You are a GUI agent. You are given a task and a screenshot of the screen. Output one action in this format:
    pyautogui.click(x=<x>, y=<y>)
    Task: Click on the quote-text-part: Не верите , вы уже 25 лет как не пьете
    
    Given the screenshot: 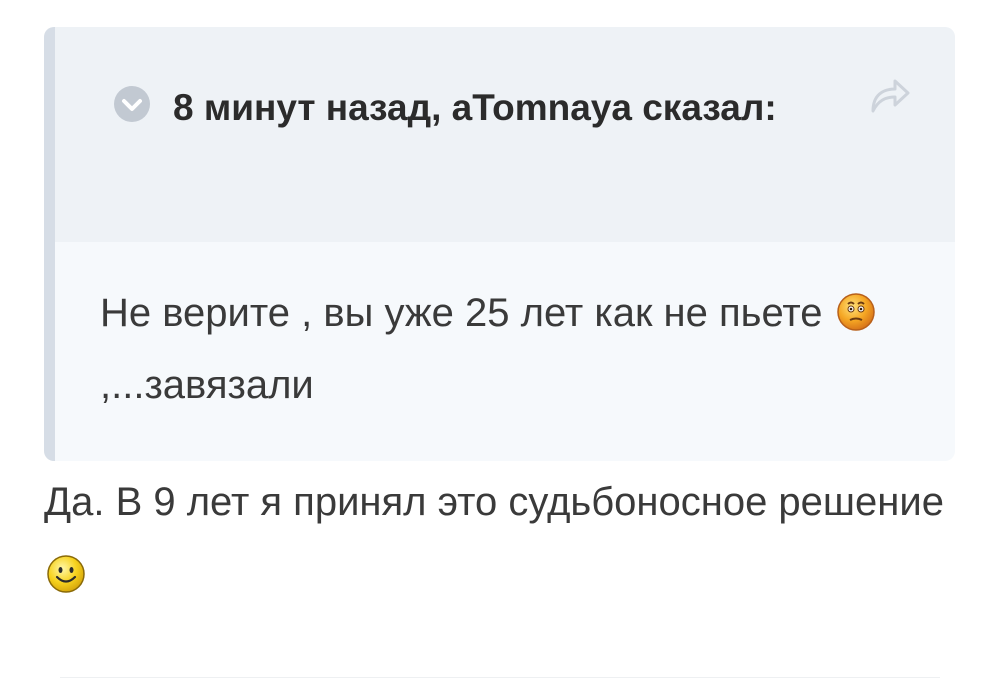 What is the action you would take?
    pyautogui.click(x=467, y=313)
    